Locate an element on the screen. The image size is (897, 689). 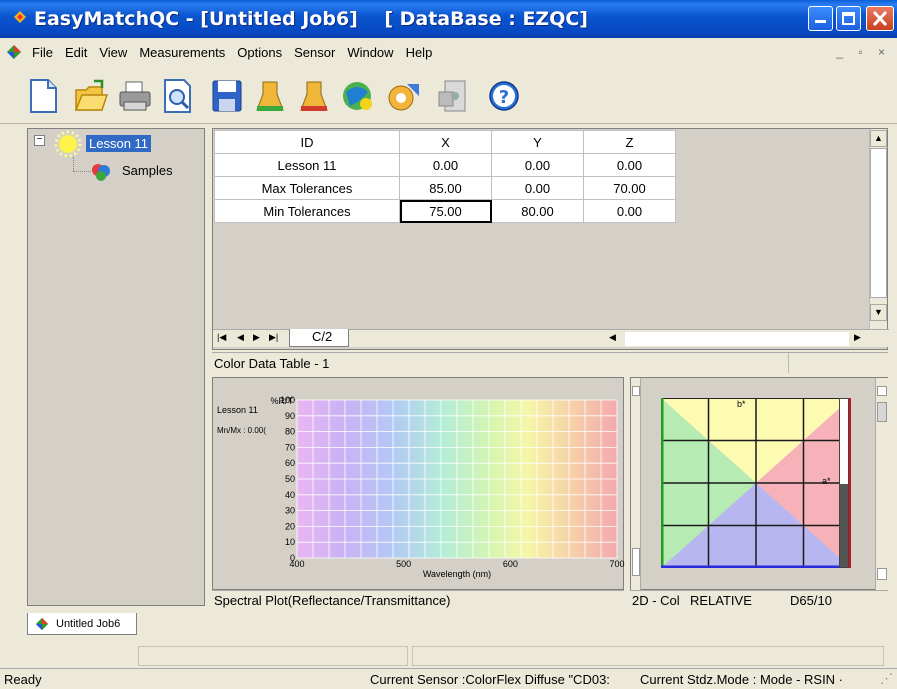
mdi-controls: _ ▫ × is located at coordinates (863, 52).